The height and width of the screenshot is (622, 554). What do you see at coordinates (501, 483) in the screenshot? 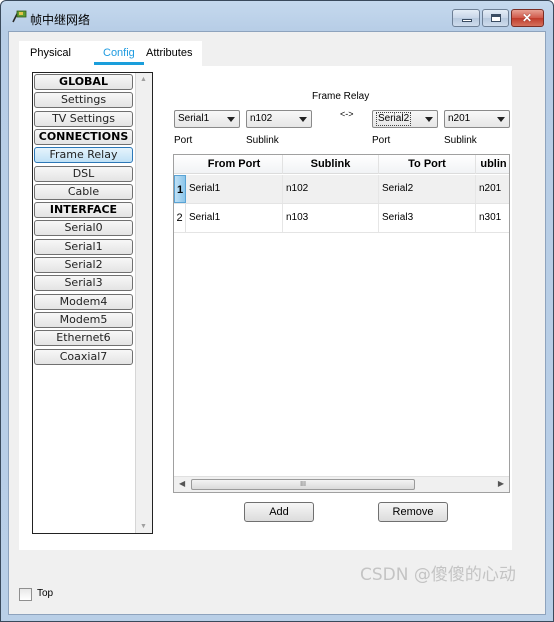
I see `scroll-right-icon: ▶` at bounding box center [501, 483].